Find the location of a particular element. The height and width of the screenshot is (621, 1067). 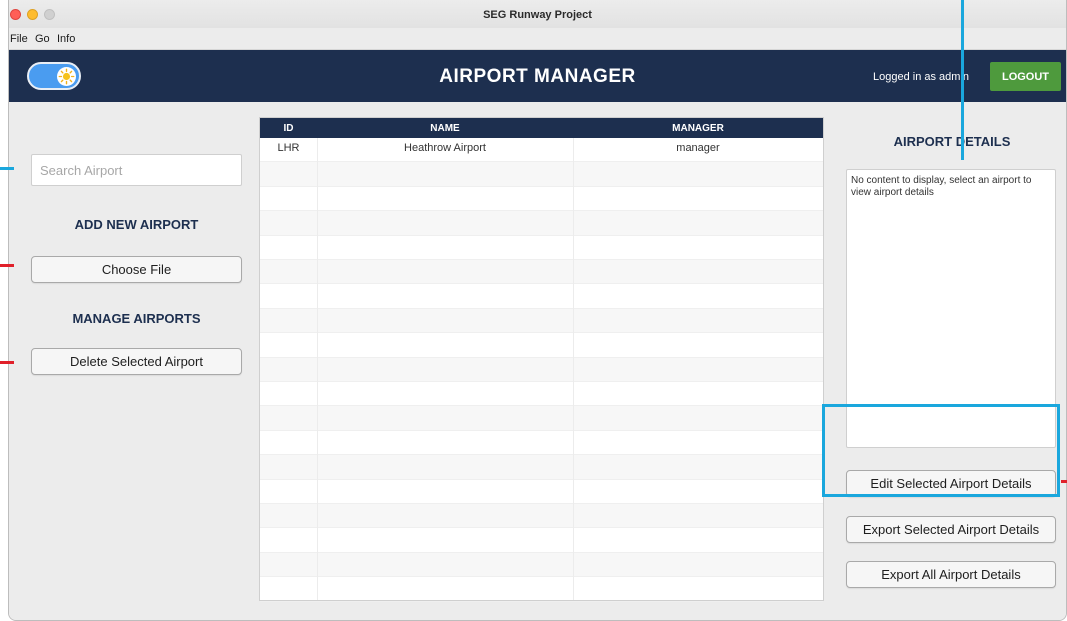

export-all-details-button: Export All Airport Details is located at coordinates (951, 574).